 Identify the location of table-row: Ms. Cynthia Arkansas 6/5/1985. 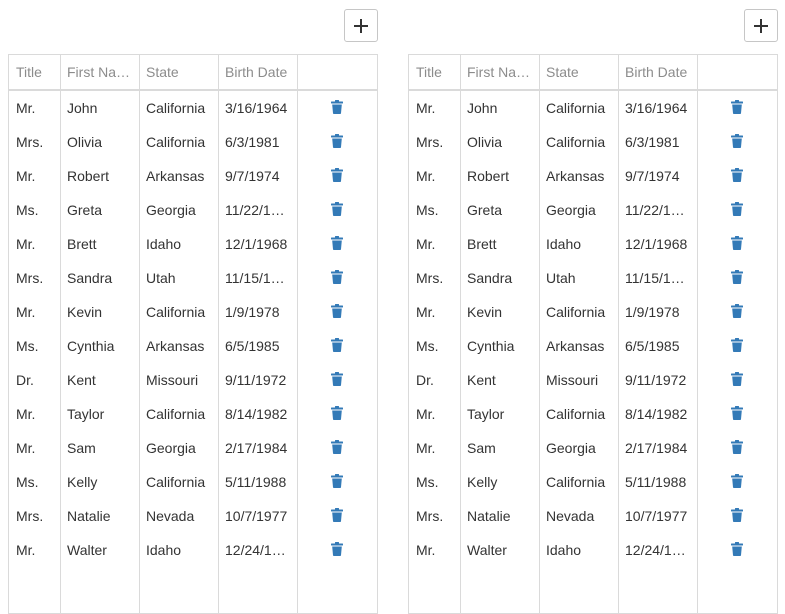
(593, 346).